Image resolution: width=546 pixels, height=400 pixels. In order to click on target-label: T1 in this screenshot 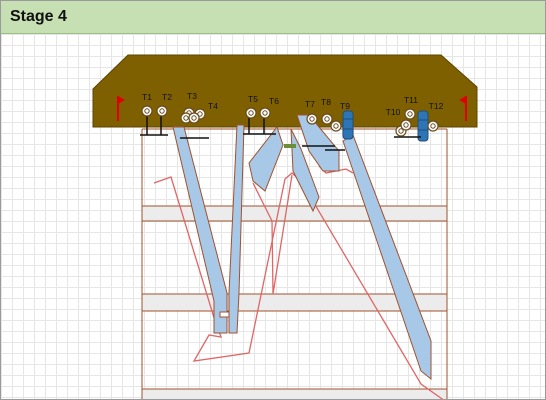, I will do `click(147, 97)`.